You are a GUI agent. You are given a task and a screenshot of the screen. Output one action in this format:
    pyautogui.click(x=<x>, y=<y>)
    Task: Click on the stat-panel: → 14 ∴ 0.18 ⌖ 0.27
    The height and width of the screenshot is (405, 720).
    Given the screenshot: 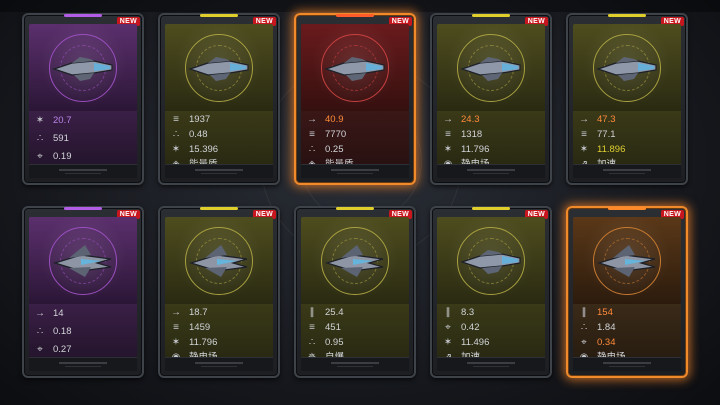 What is the action you would take?
    pyautogui.click(x=83, y=332)
    